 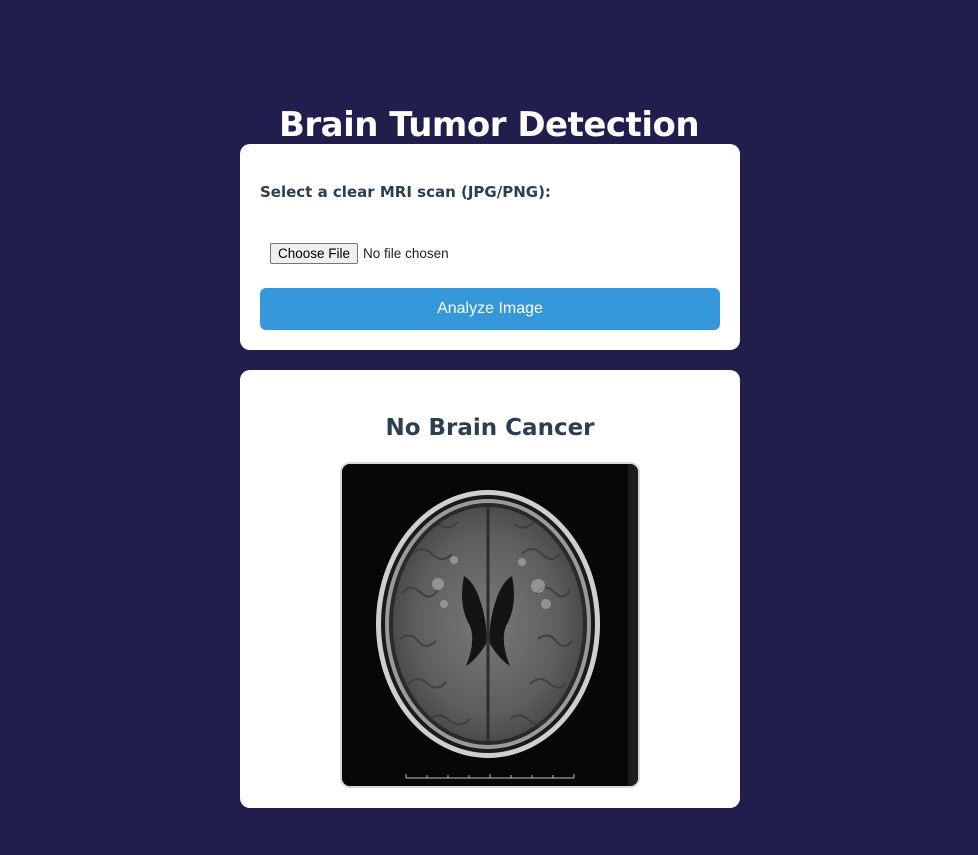 What do you see at coordinates (490, 309) in the screenshot?
I see `analyze-image-button: Analyze Image` at bounding box center [490, 309].